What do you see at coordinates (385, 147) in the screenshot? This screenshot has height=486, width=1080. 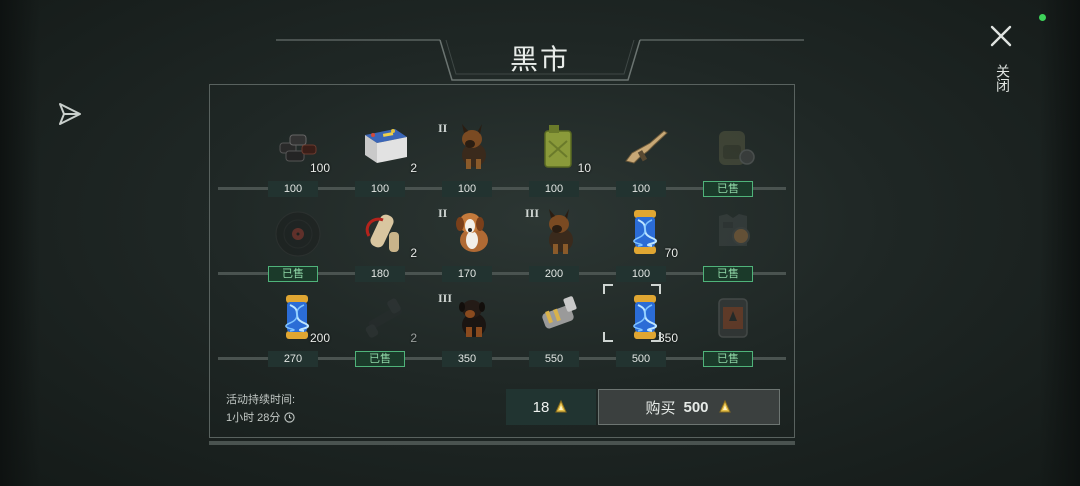 I see `car-battery-icon` at bounding box center [385, 147].